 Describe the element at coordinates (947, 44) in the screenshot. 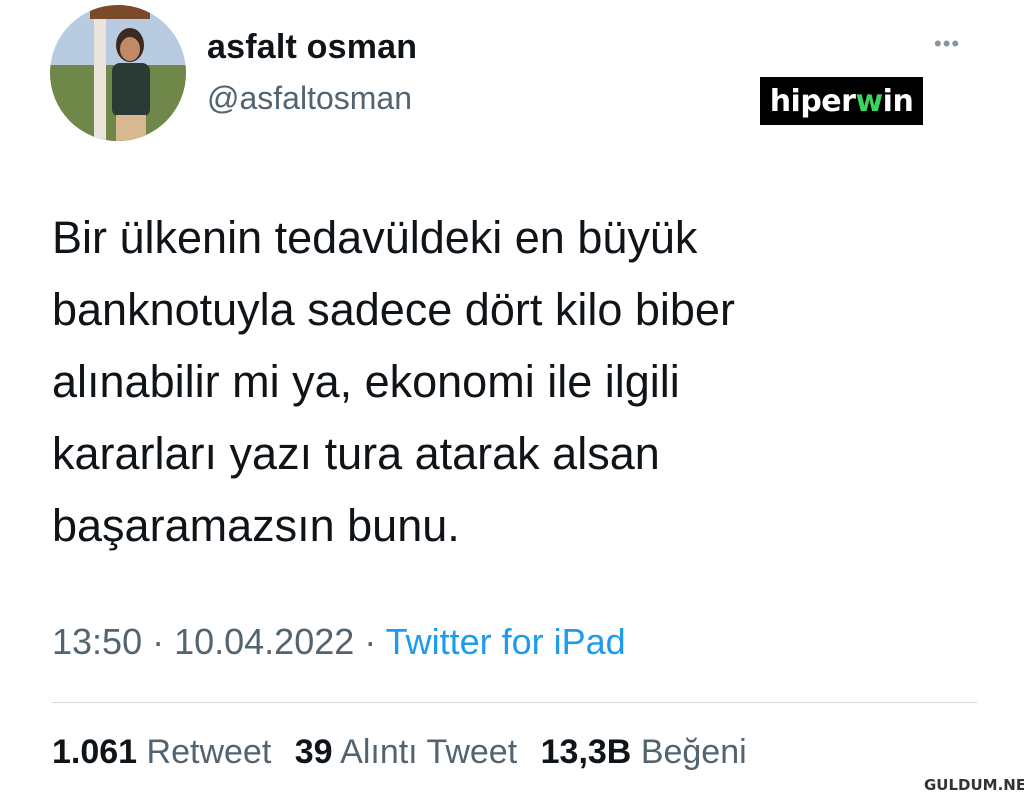

I see `more-options-icon: •••` at that location.